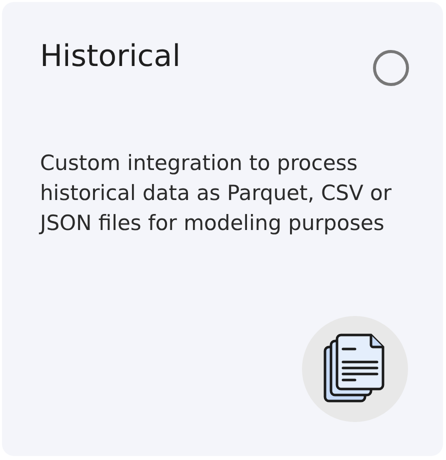  I want to click on card-title: Historical, so click(110, 57).